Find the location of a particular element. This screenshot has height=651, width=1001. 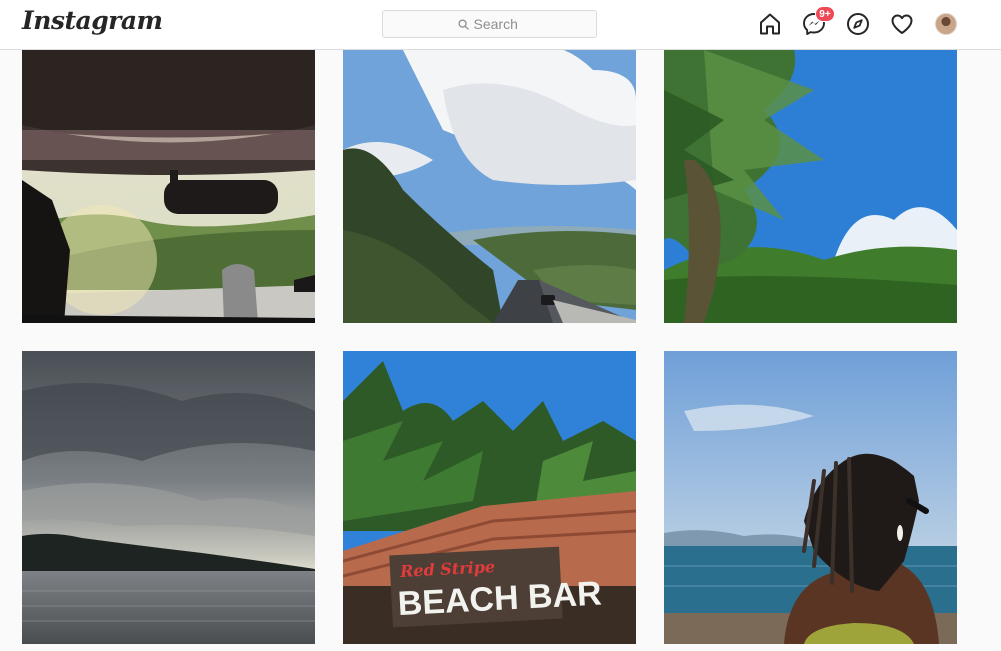

car-interior-photo is located at coordinates (168, 176).